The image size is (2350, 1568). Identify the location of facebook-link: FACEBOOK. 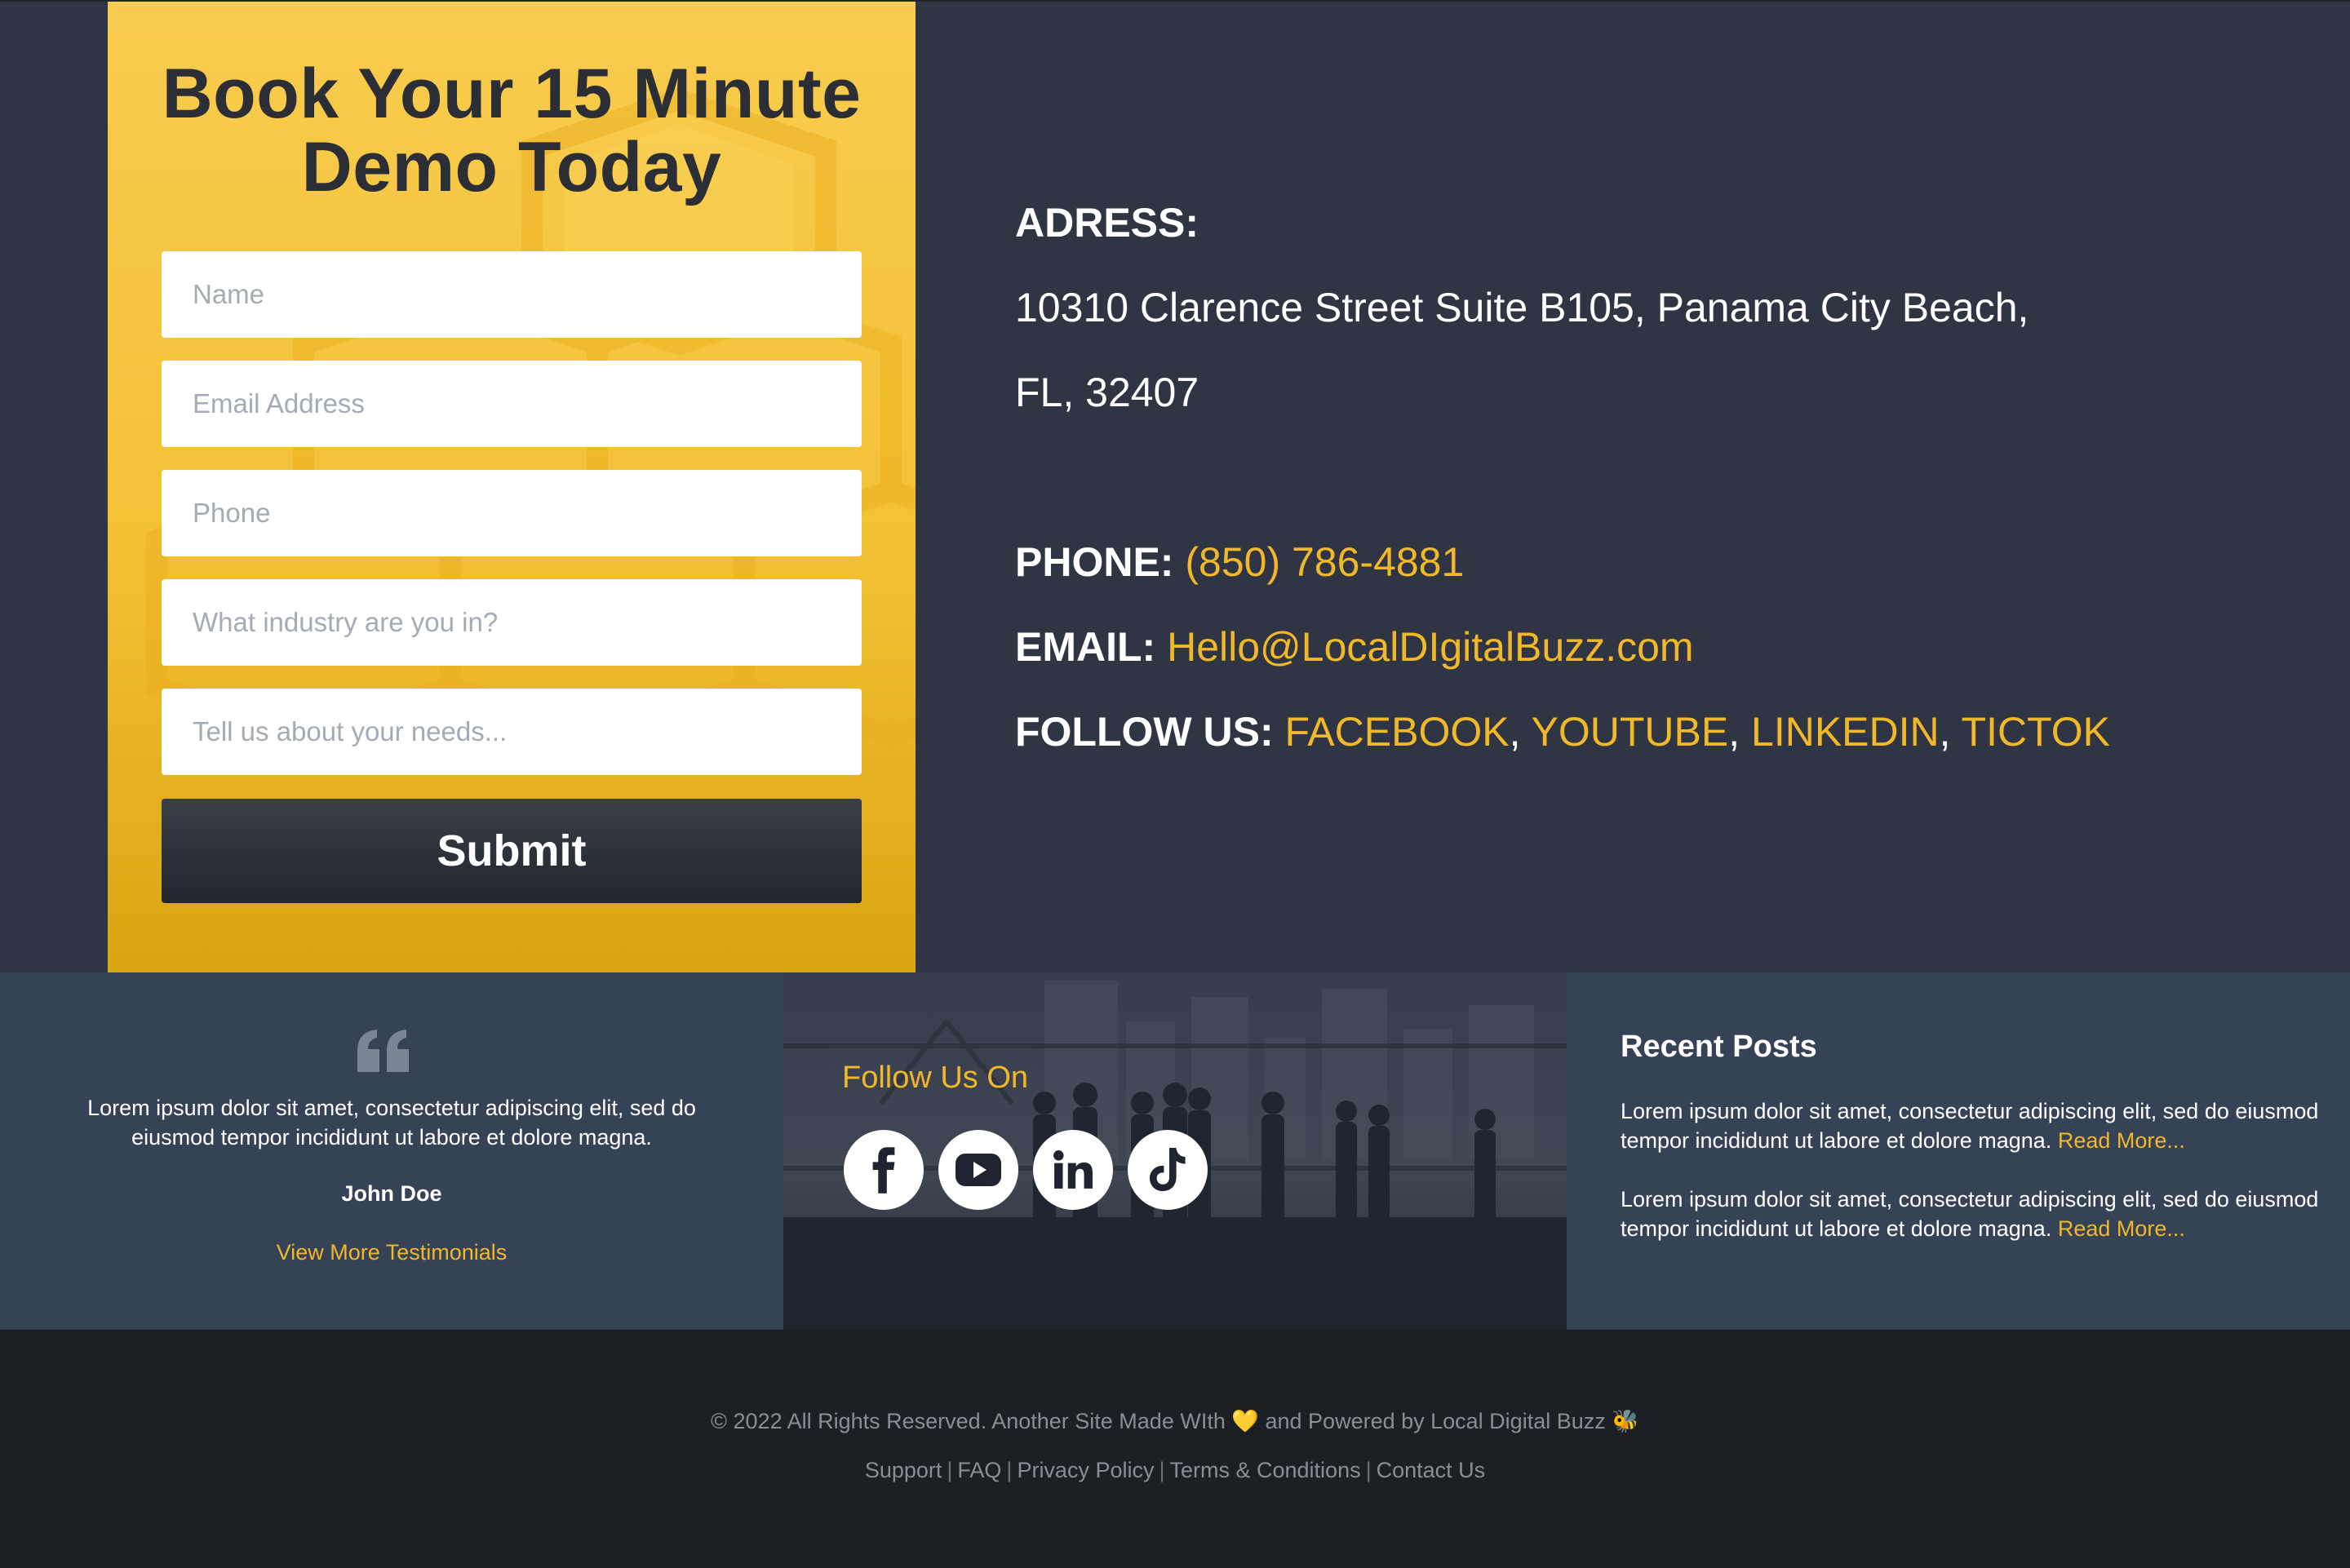
(1397, 732).